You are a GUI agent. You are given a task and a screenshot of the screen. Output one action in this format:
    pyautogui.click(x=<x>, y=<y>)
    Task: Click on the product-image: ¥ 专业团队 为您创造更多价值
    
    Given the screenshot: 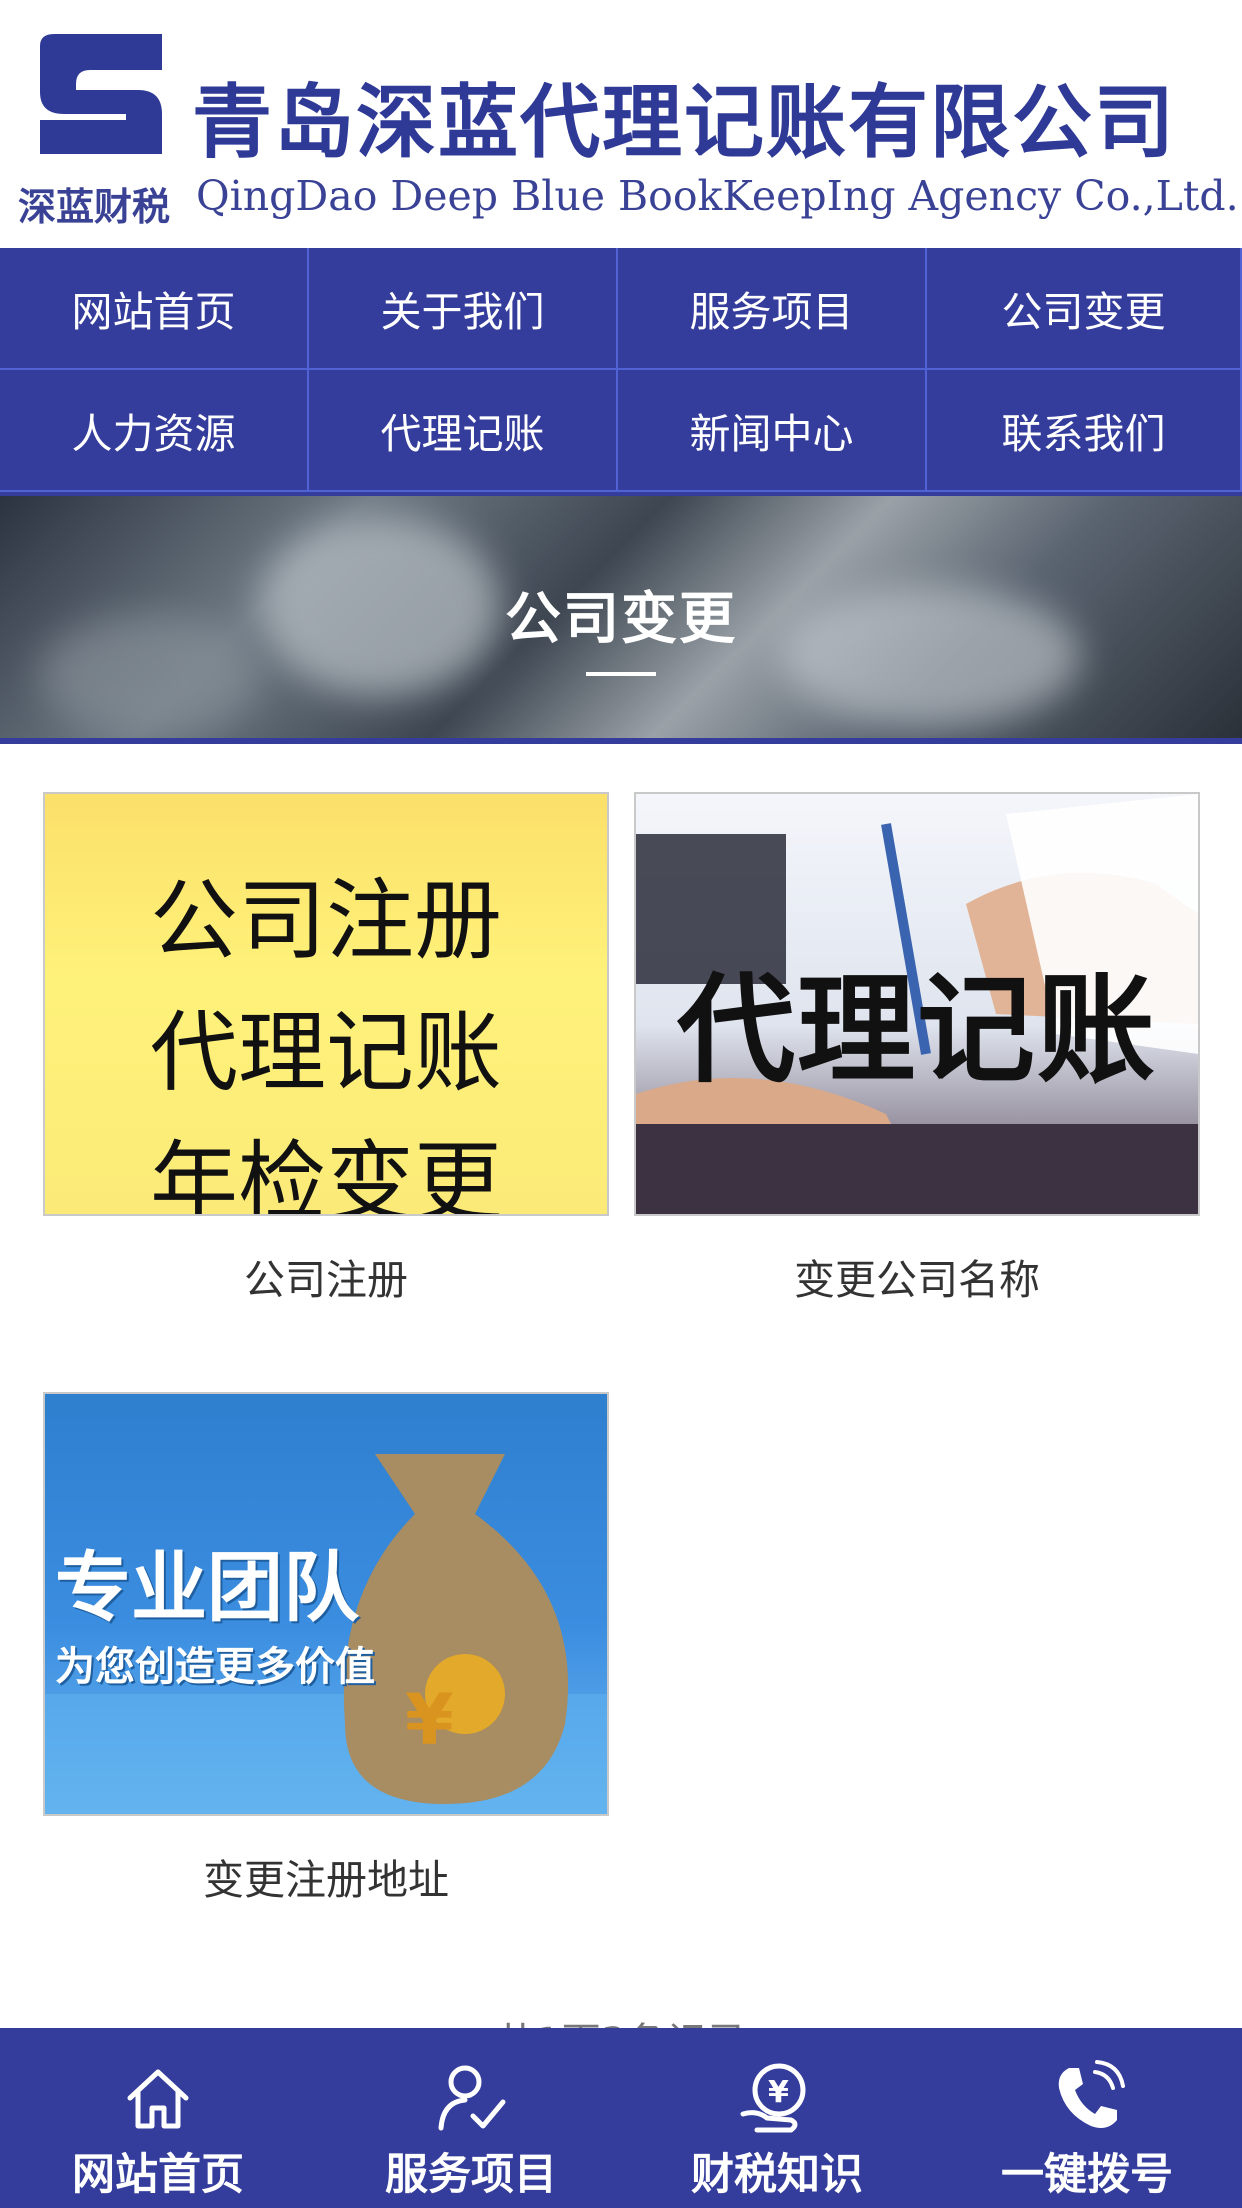 What is the action you would take?
    pyautogui.click(x=326, y=1604)
    